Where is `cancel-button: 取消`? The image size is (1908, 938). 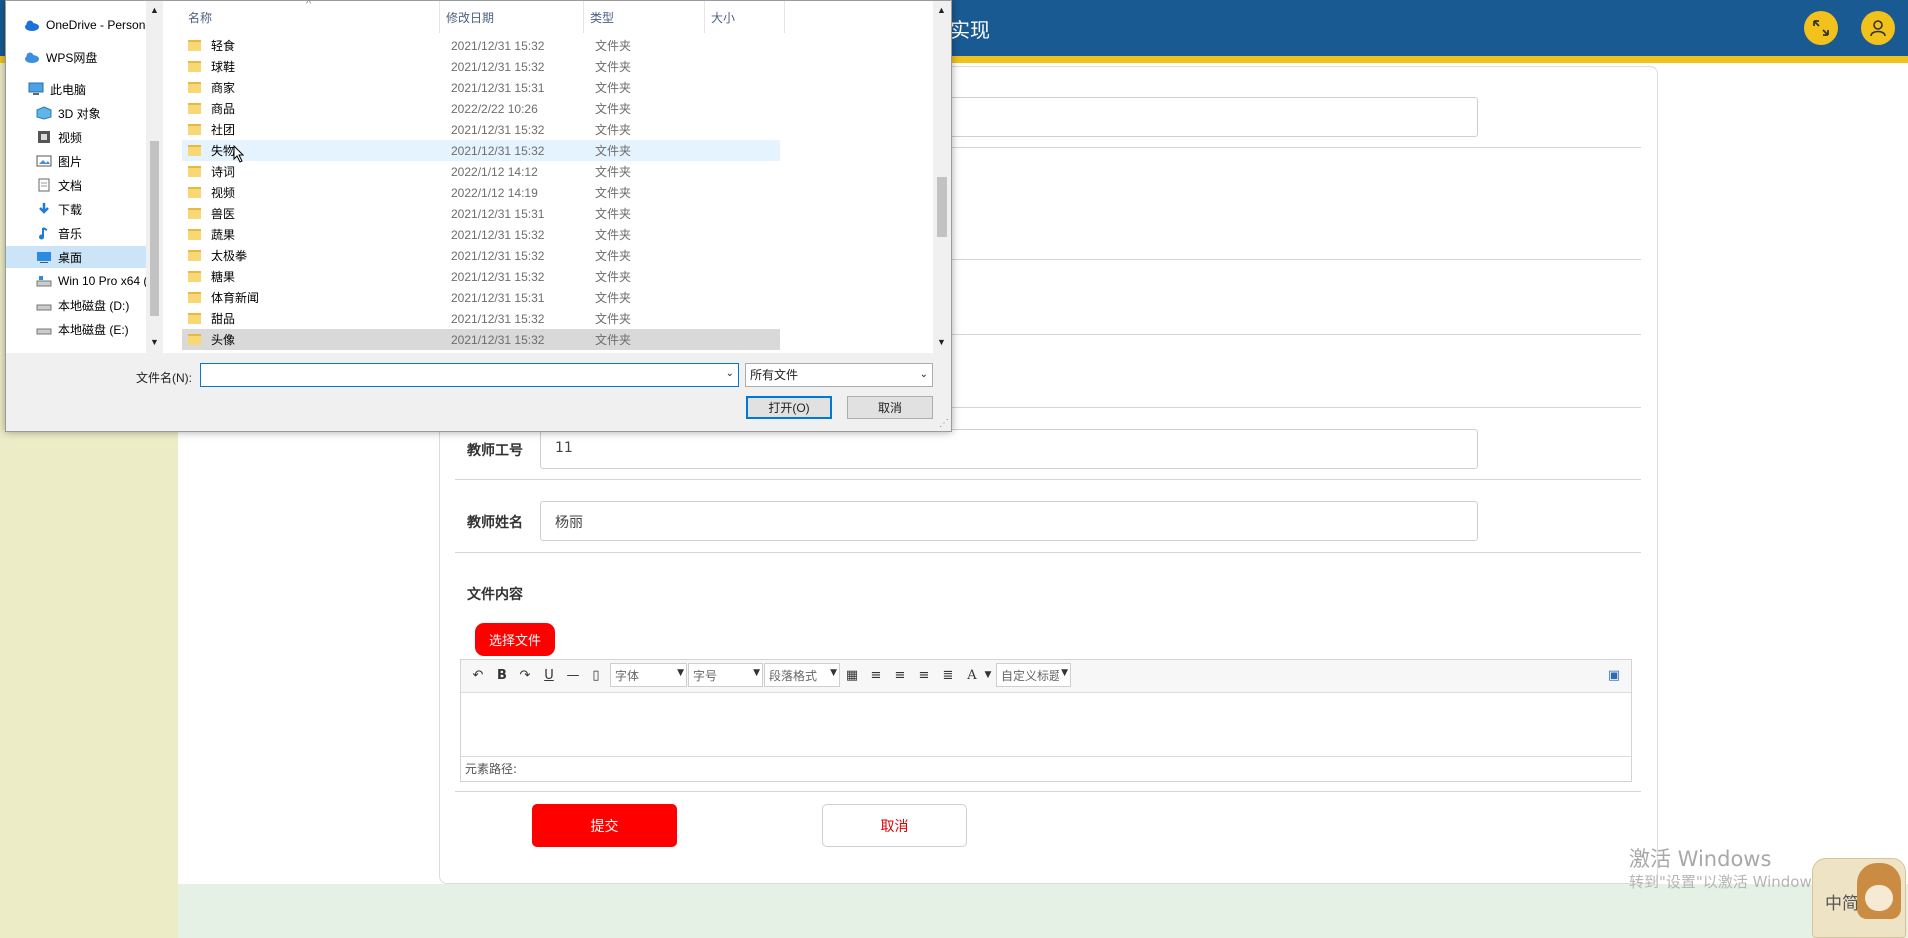
cancel-button: 取消 is located at coordinates (894, 825).